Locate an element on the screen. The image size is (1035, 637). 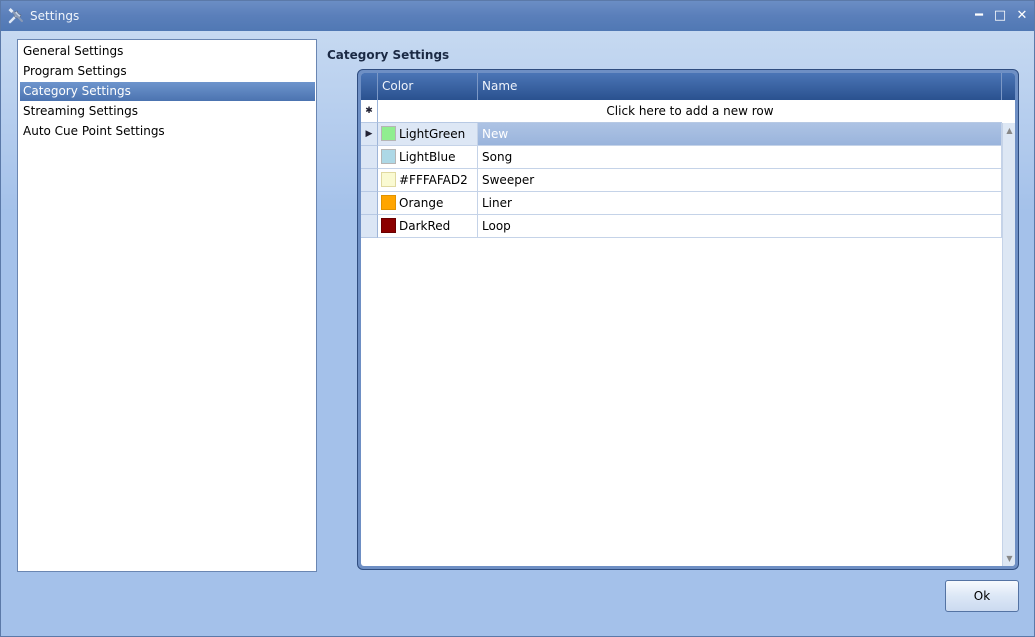
color-label: LightBlue is located at coordinates (427, 157).